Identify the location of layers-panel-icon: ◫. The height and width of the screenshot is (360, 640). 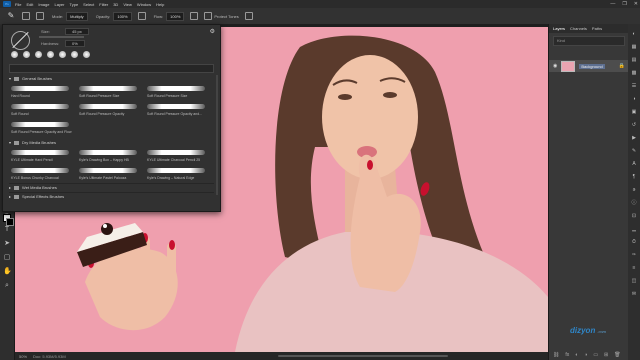
(634, 281).